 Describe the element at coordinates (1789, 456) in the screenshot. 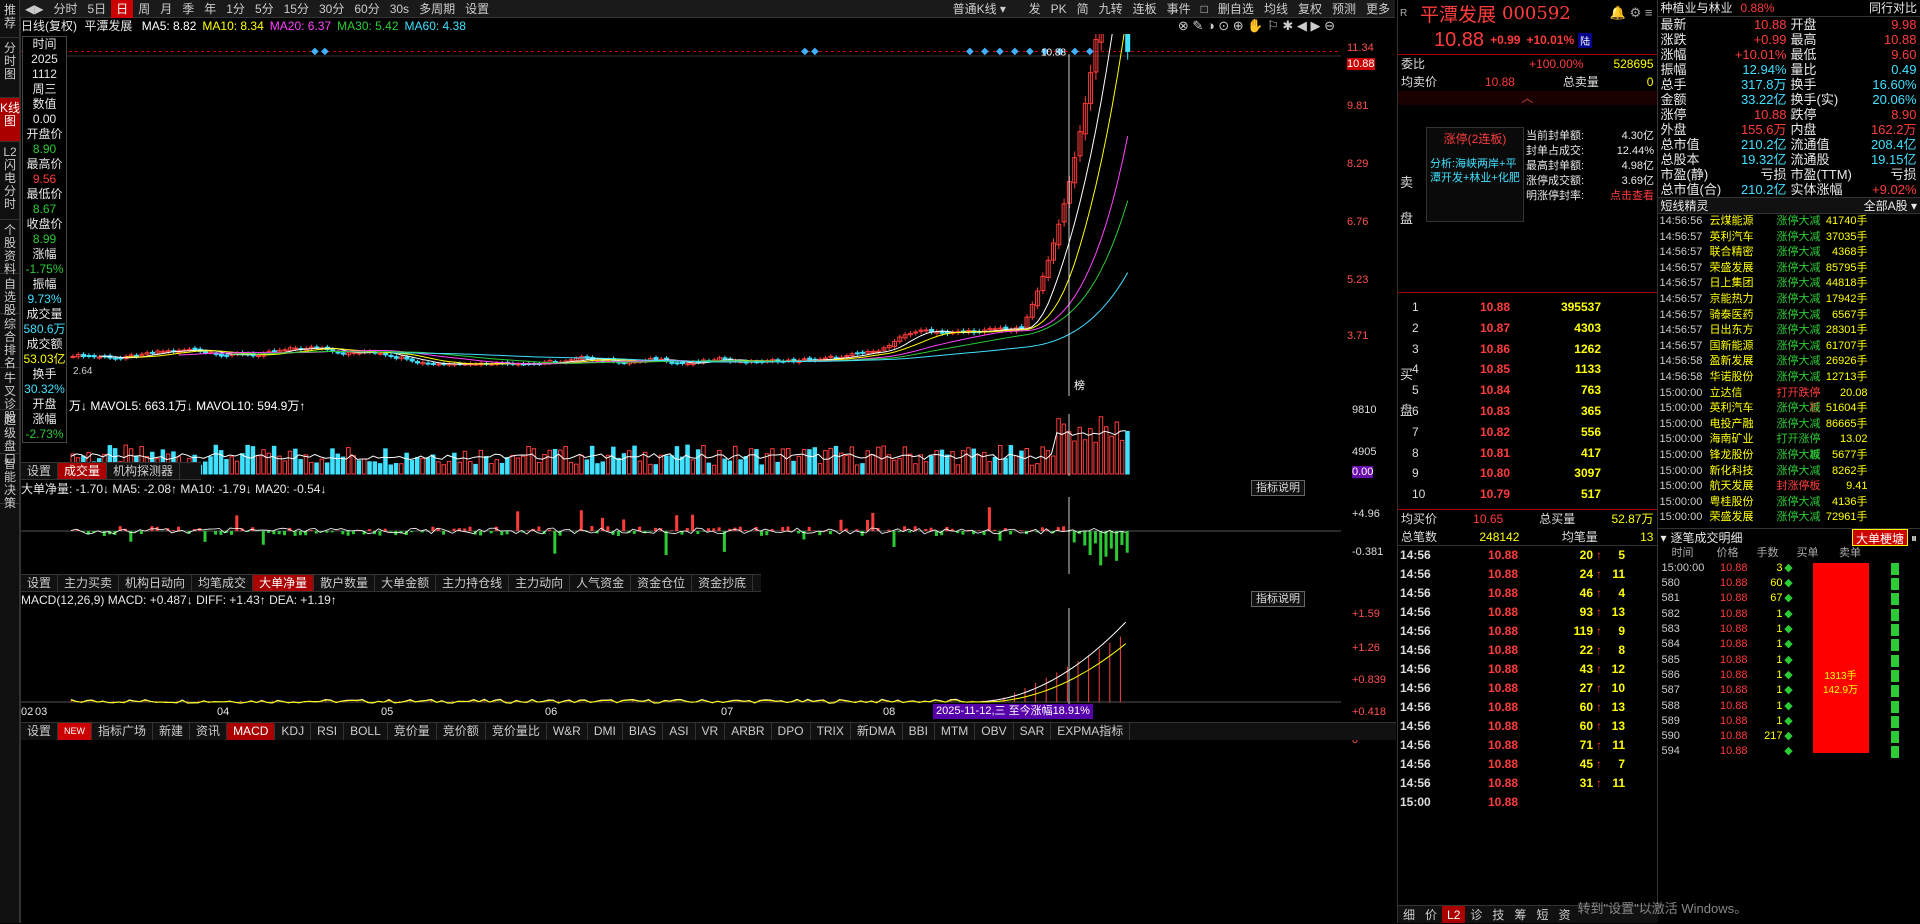

I see `jingling-row: 15:00:00锋龙股份涨停大减5677手` at that location.